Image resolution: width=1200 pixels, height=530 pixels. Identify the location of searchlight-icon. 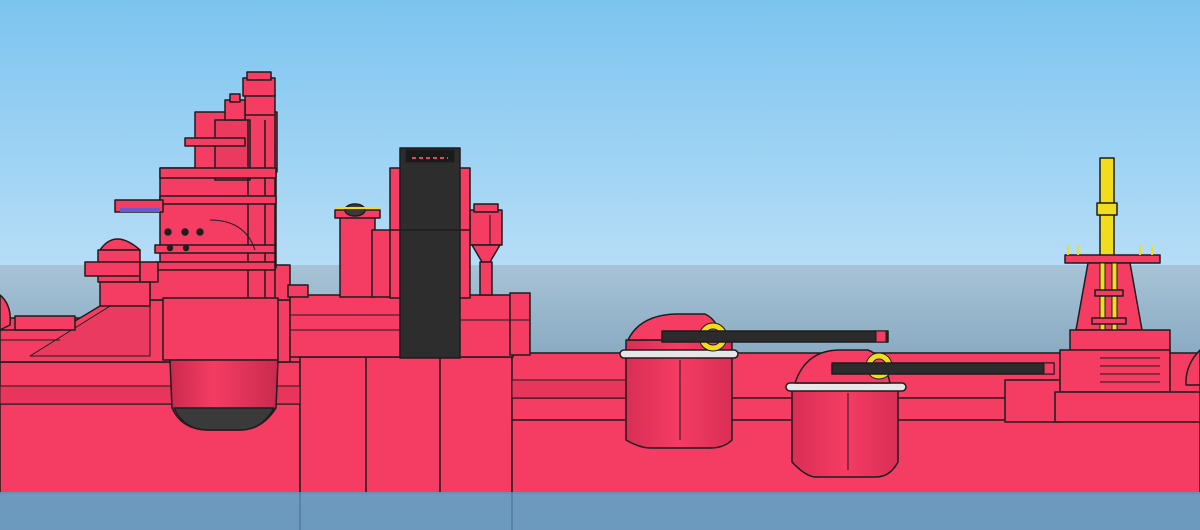
(168, 232).